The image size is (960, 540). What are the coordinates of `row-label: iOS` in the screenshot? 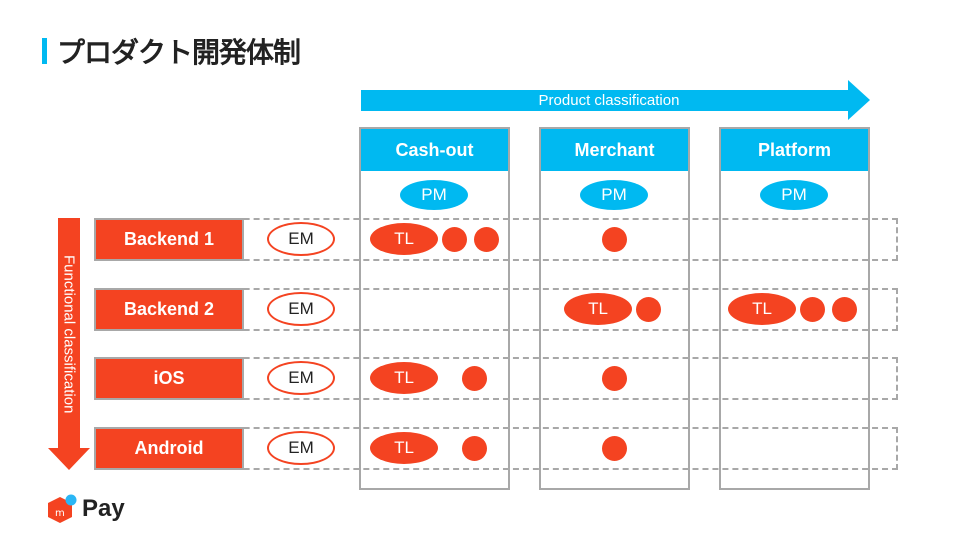 It's located at (169, 378).